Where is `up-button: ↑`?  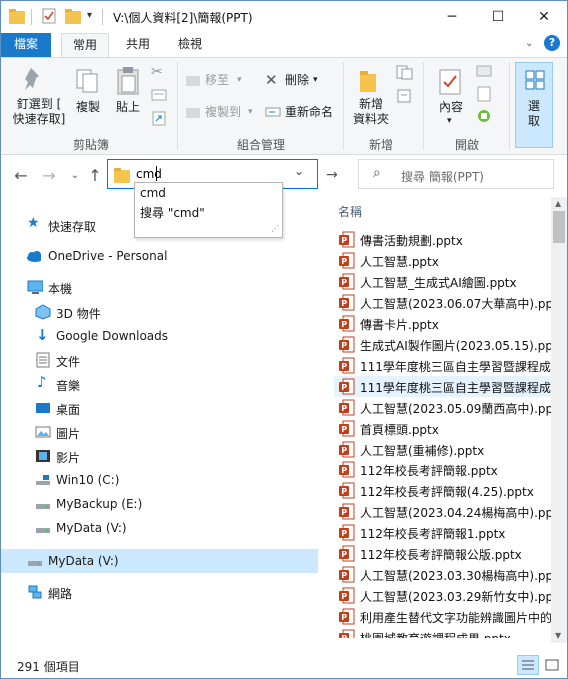
up-button: ↑ is located at coordinates (95, 175).